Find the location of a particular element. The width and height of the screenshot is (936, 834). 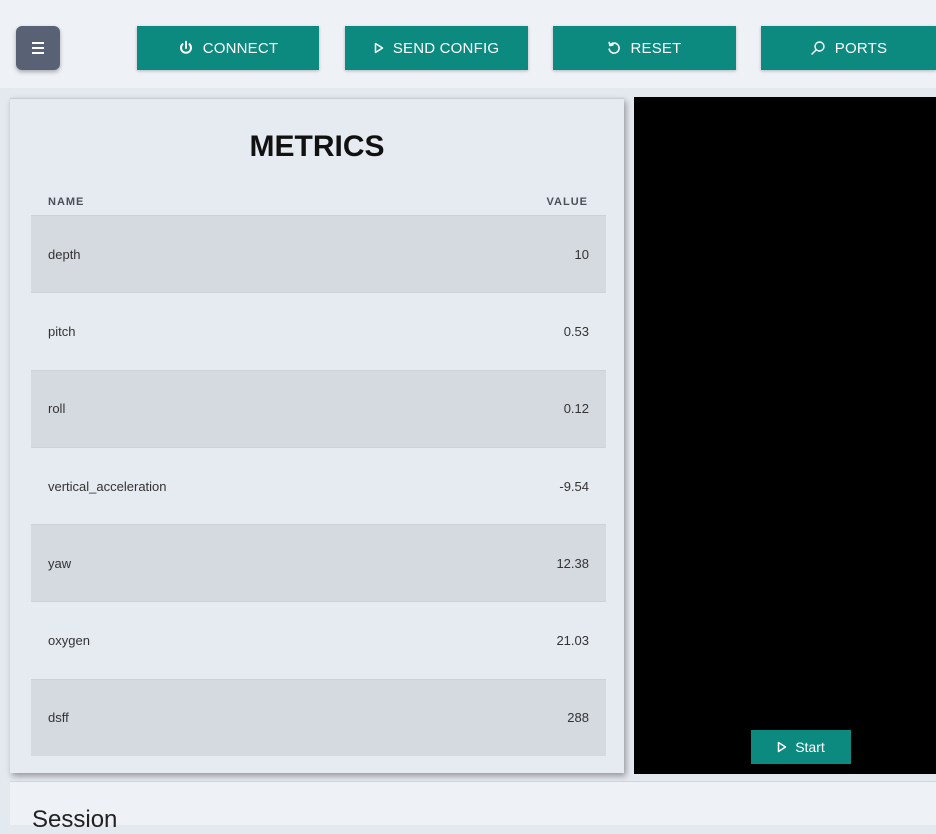

metric-value: 0.53 is located at coordinates (576, 331).